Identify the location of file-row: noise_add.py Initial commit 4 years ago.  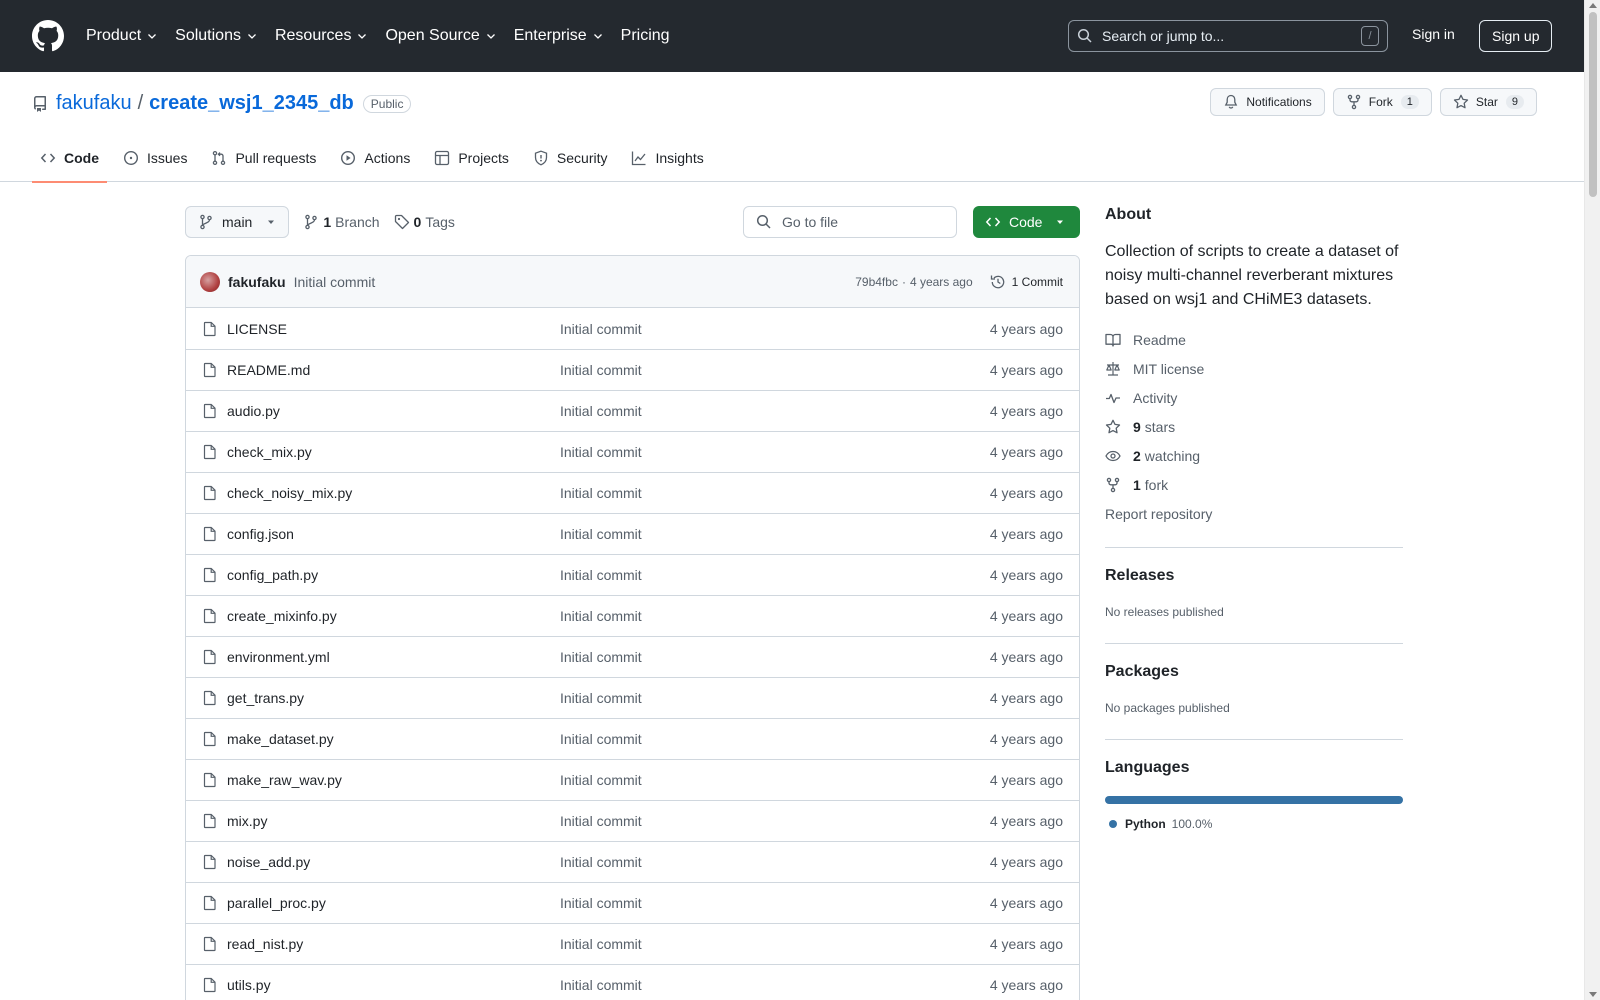
(632, 861).